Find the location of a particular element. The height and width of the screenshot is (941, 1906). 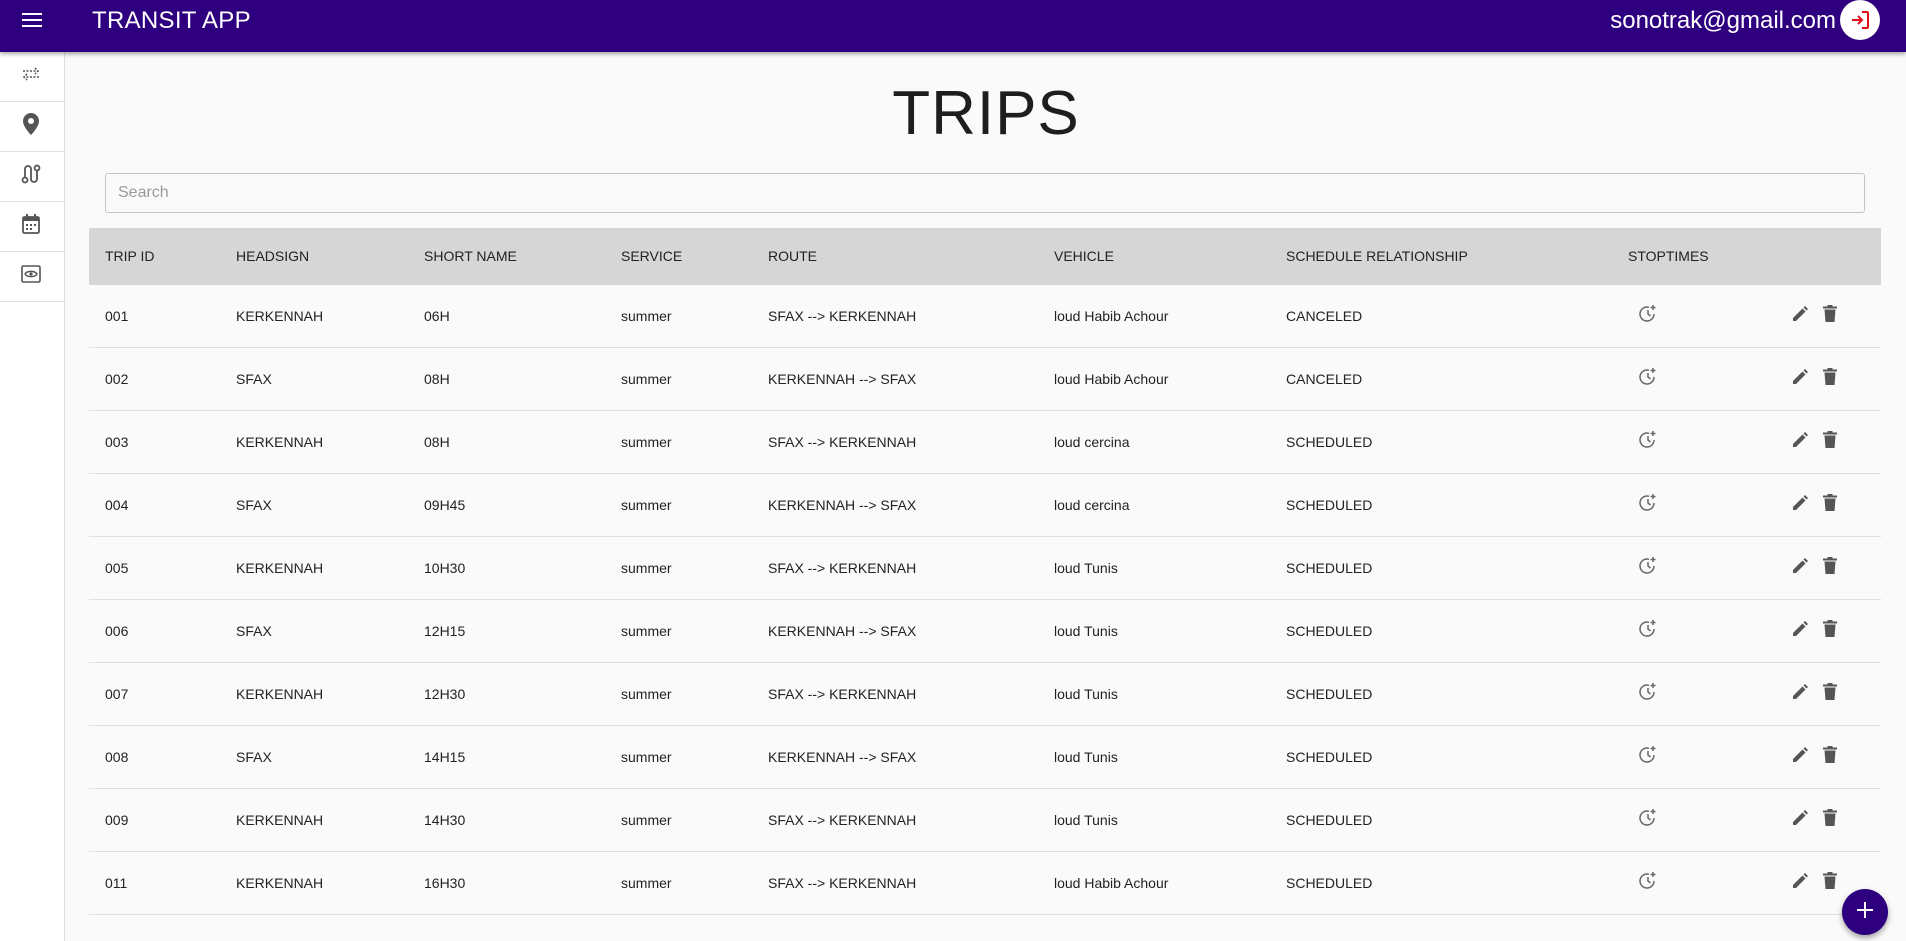

cell-short-name: 06H is located at coordinates (437, 316).